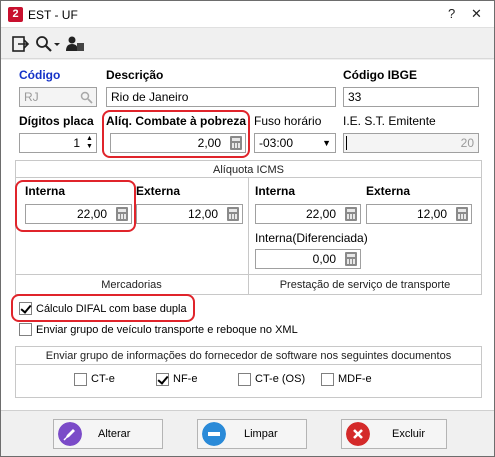 This screenshot has height=457, width=495. Describe the element at coordinates (388, 191) in the screenshot. I see `transporte-externa-label: Externa` at that location.